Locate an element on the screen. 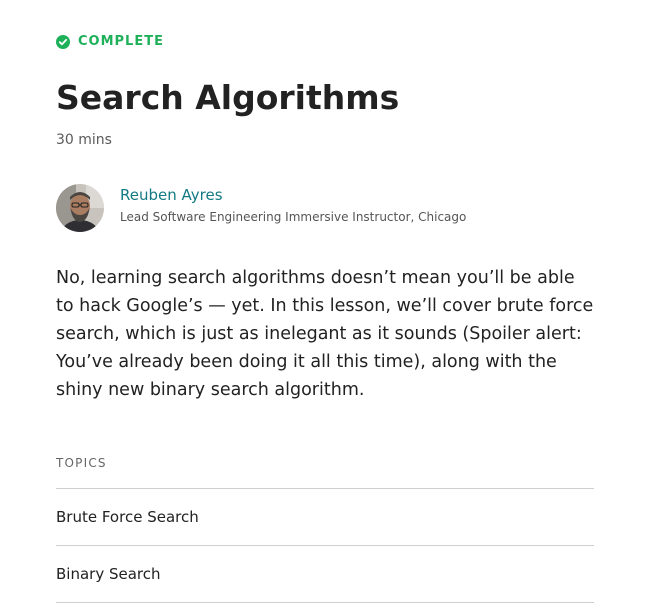 The image size is (649, 611). completion-status: COMPLETE is located at coordinates (110, 42).